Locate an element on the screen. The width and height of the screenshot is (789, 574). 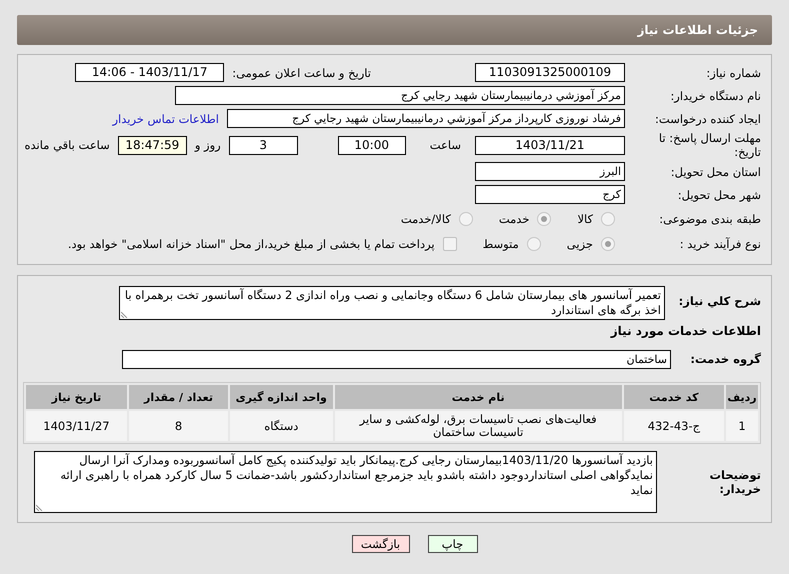
field-label: ایجاد کننده درخواست: is located at coordinates (707, 119).